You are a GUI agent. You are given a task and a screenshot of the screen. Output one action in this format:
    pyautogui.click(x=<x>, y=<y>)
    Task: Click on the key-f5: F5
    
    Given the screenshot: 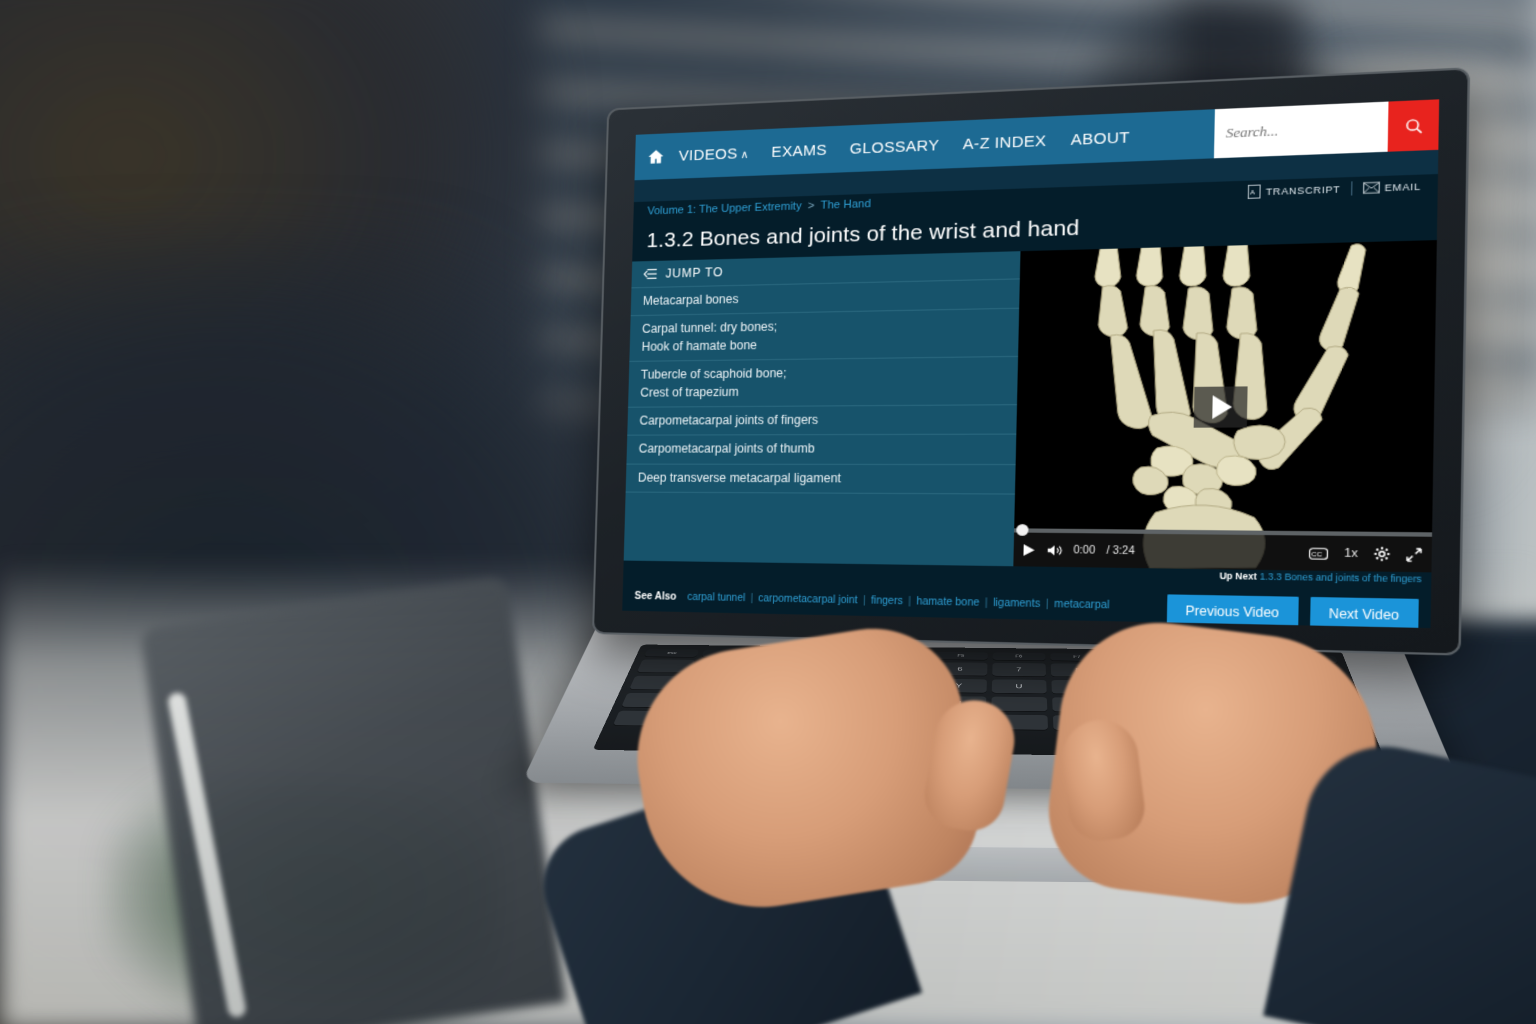 What is the action you would take?
    pyautogui.click(x=960, y=655)
    